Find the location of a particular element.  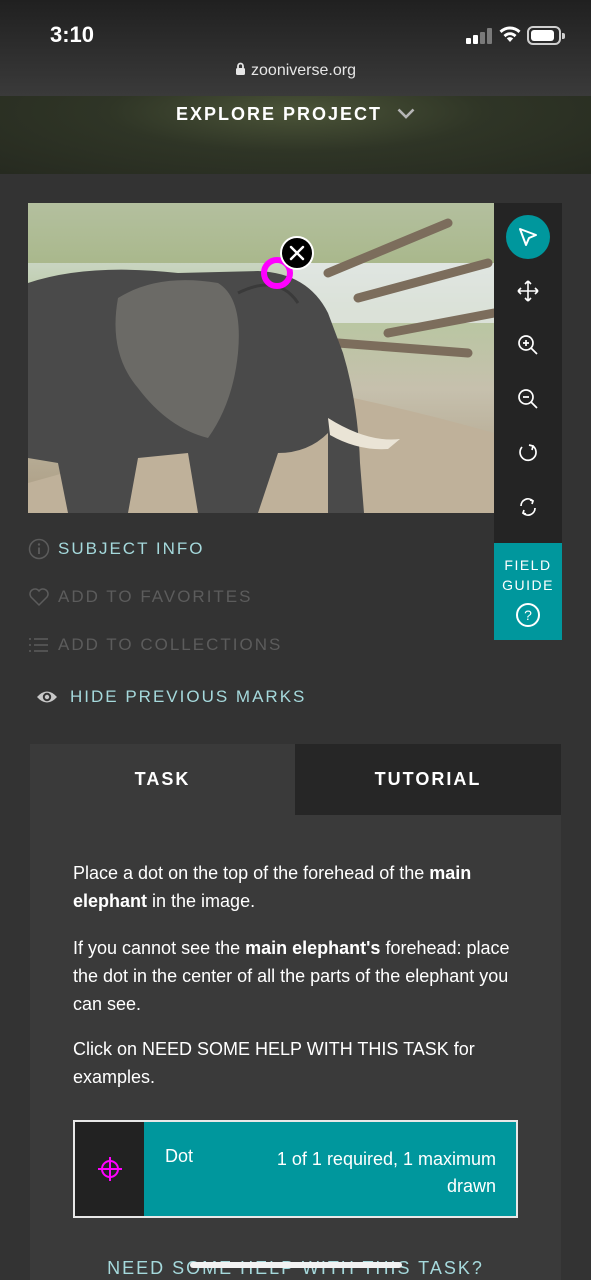

list-icon is located at coordinates (38, 645).